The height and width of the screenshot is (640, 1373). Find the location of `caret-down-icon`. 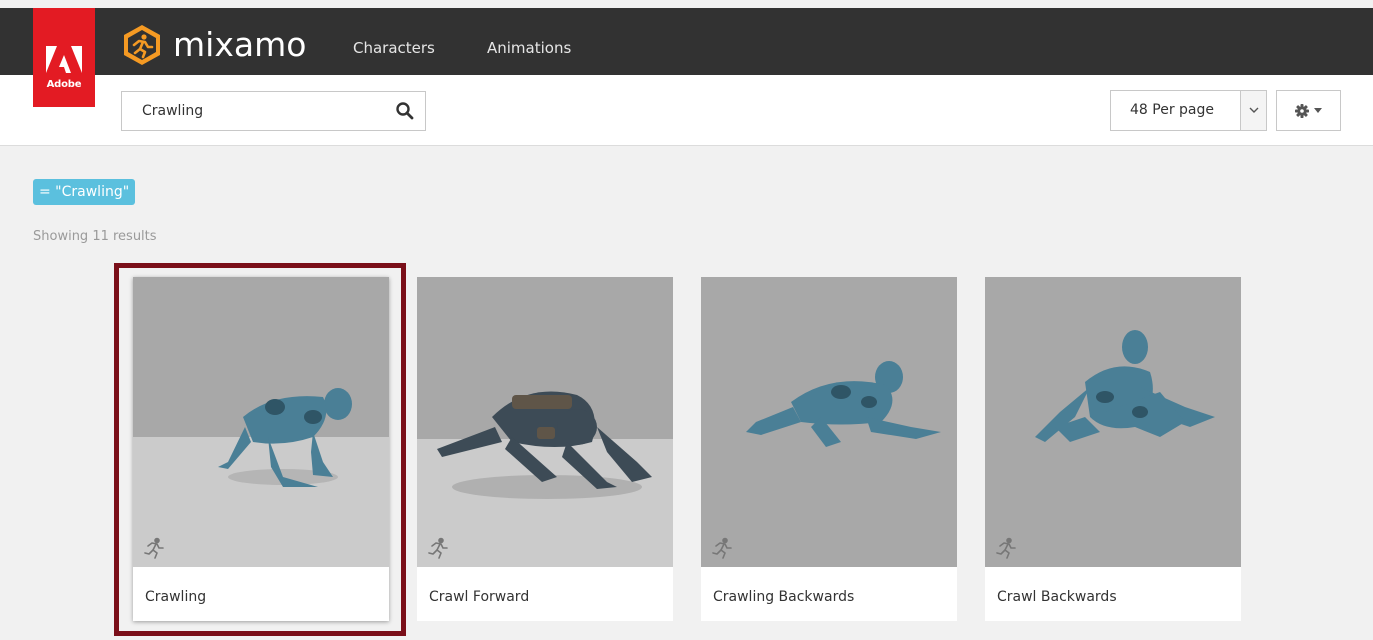

caret-down-icon is located at coordinates (1318, 110).